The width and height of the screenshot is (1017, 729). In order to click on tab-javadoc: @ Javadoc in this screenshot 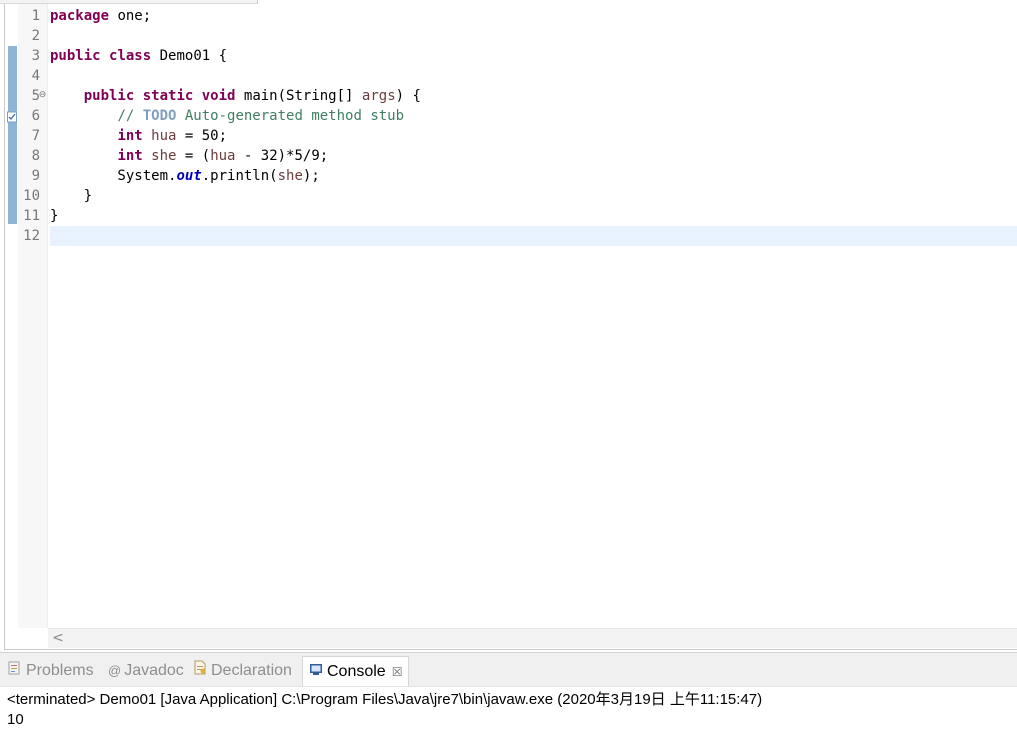, I will do `click(146, 671)`.